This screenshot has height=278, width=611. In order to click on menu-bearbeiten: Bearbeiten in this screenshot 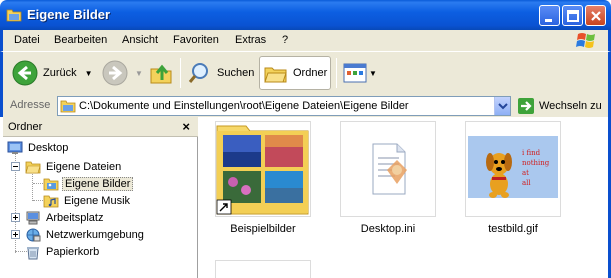, I will do `click(80, 40)`.